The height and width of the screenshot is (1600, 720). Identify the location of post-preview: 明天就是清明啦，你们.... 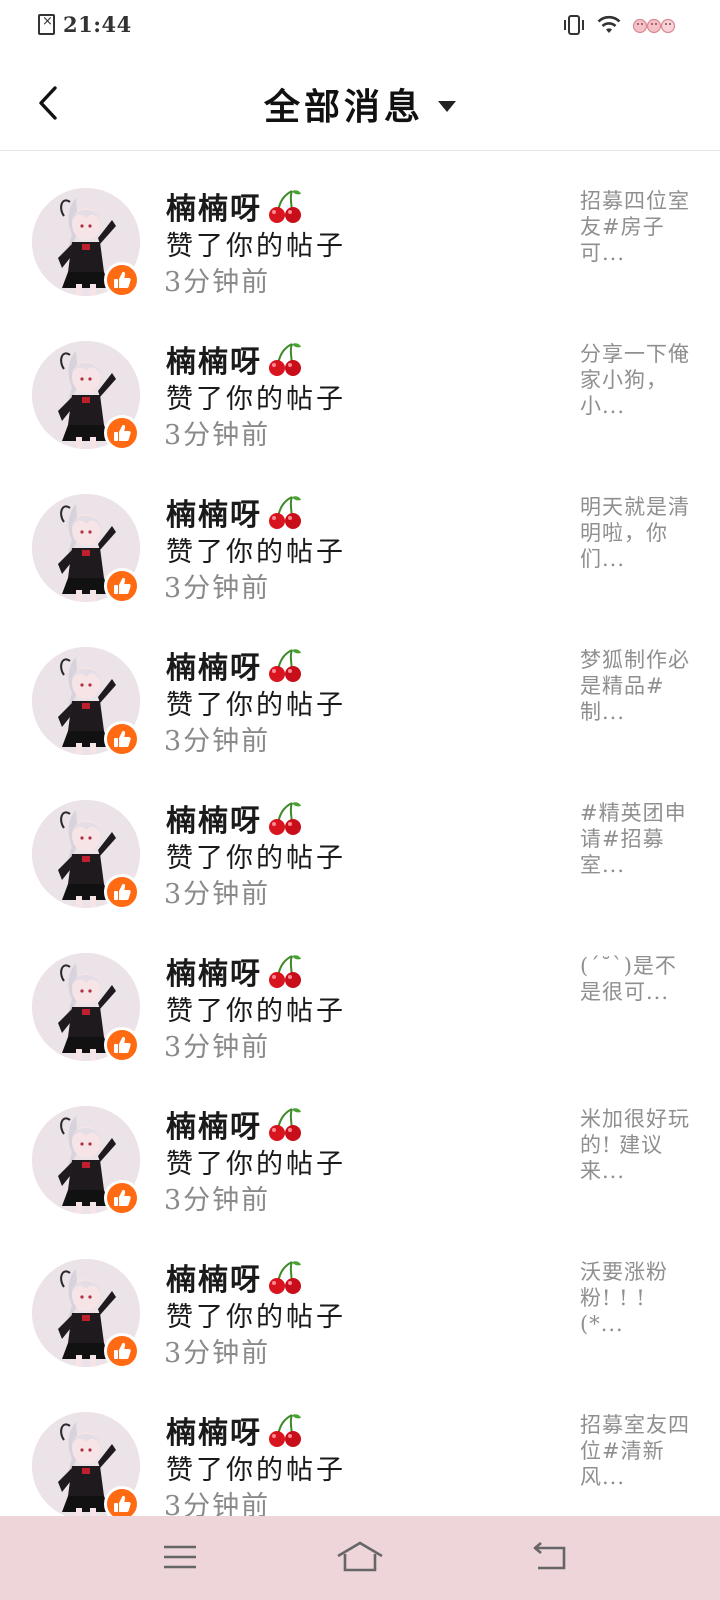
(635, 533).